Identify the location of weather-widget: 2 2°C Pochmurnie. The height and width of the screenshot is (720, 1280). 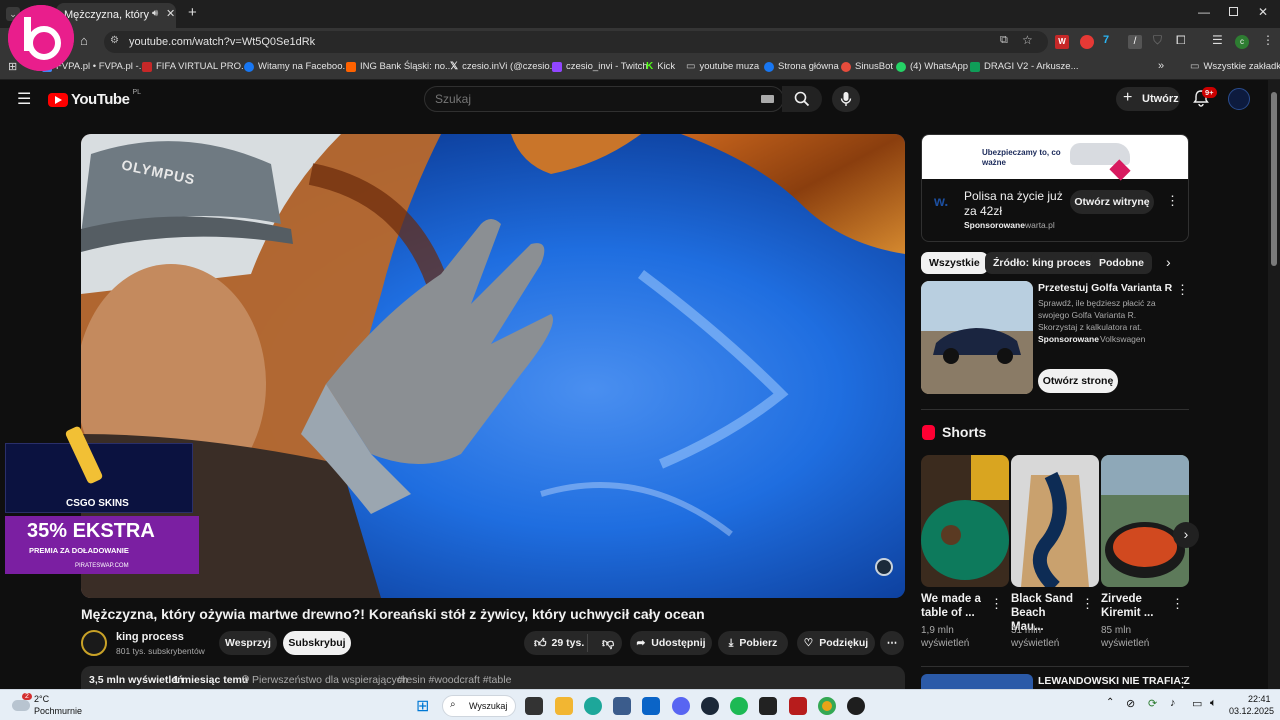
(55, 706).